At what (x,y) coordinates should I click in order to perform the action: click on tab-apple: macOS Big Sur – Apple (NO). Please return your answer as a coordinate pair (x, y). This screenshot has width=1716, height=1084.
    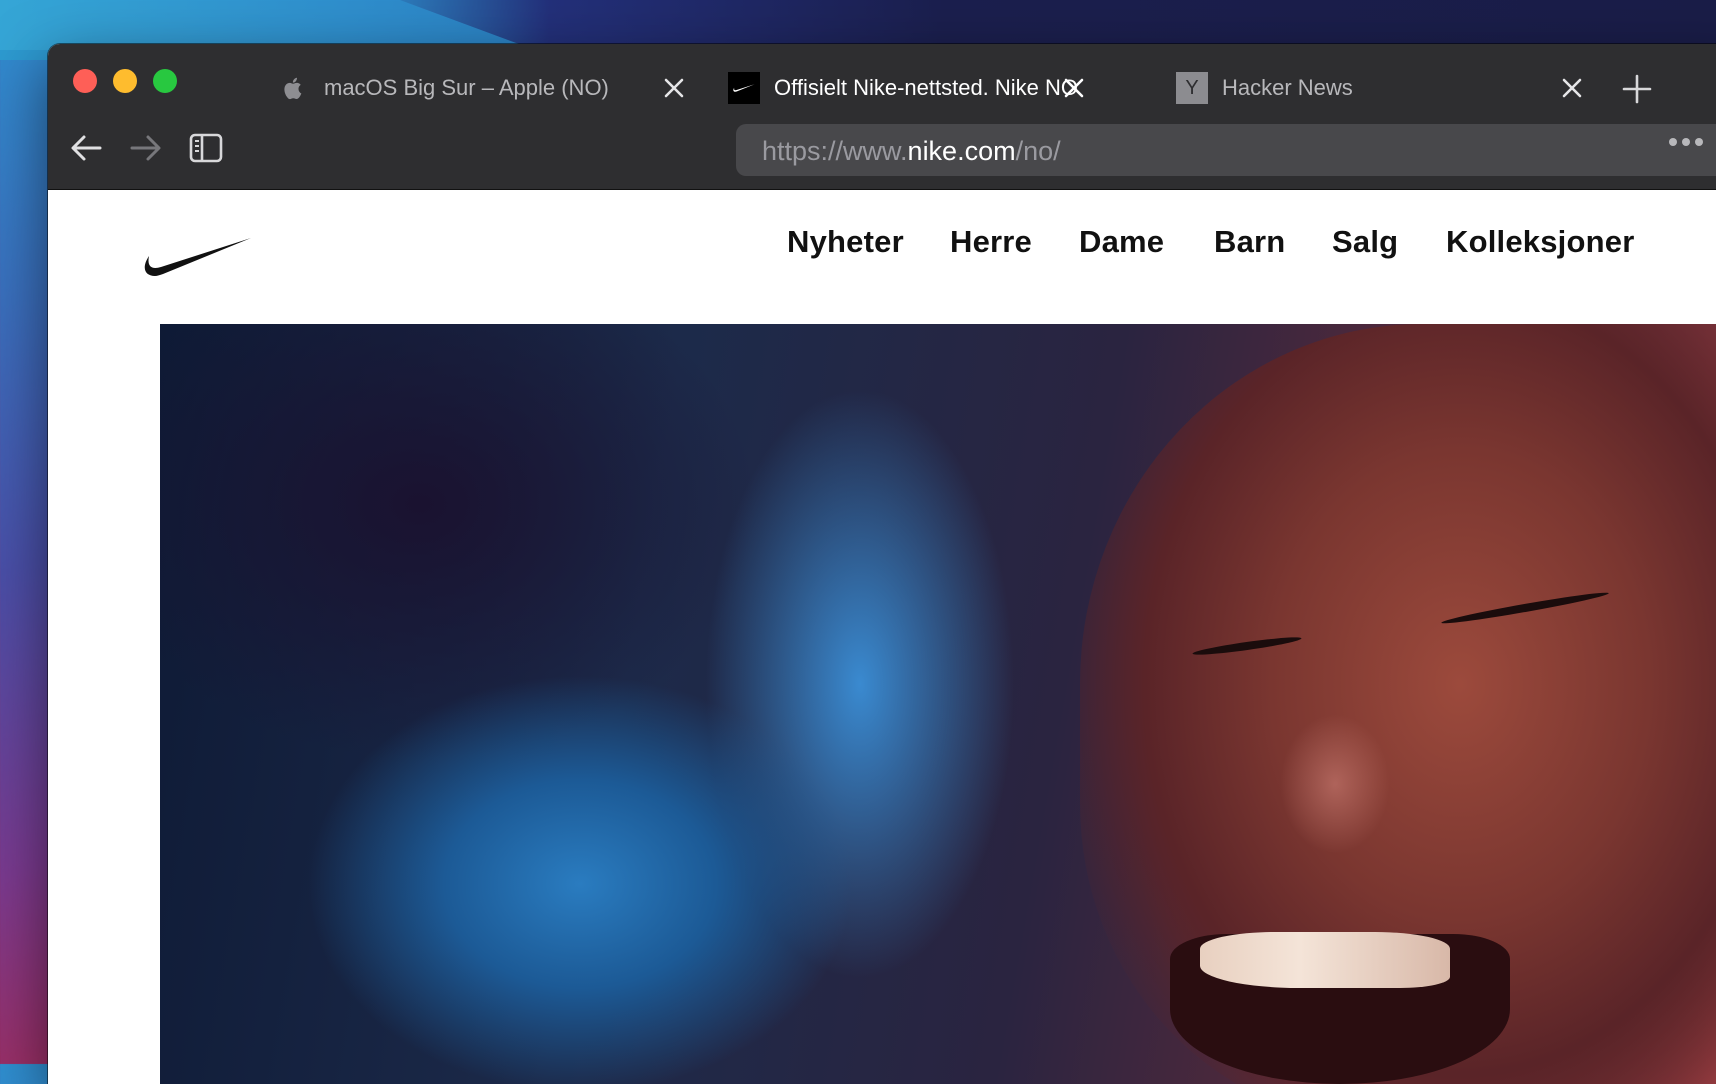
    Looking at the image, I should click on (443, 88).